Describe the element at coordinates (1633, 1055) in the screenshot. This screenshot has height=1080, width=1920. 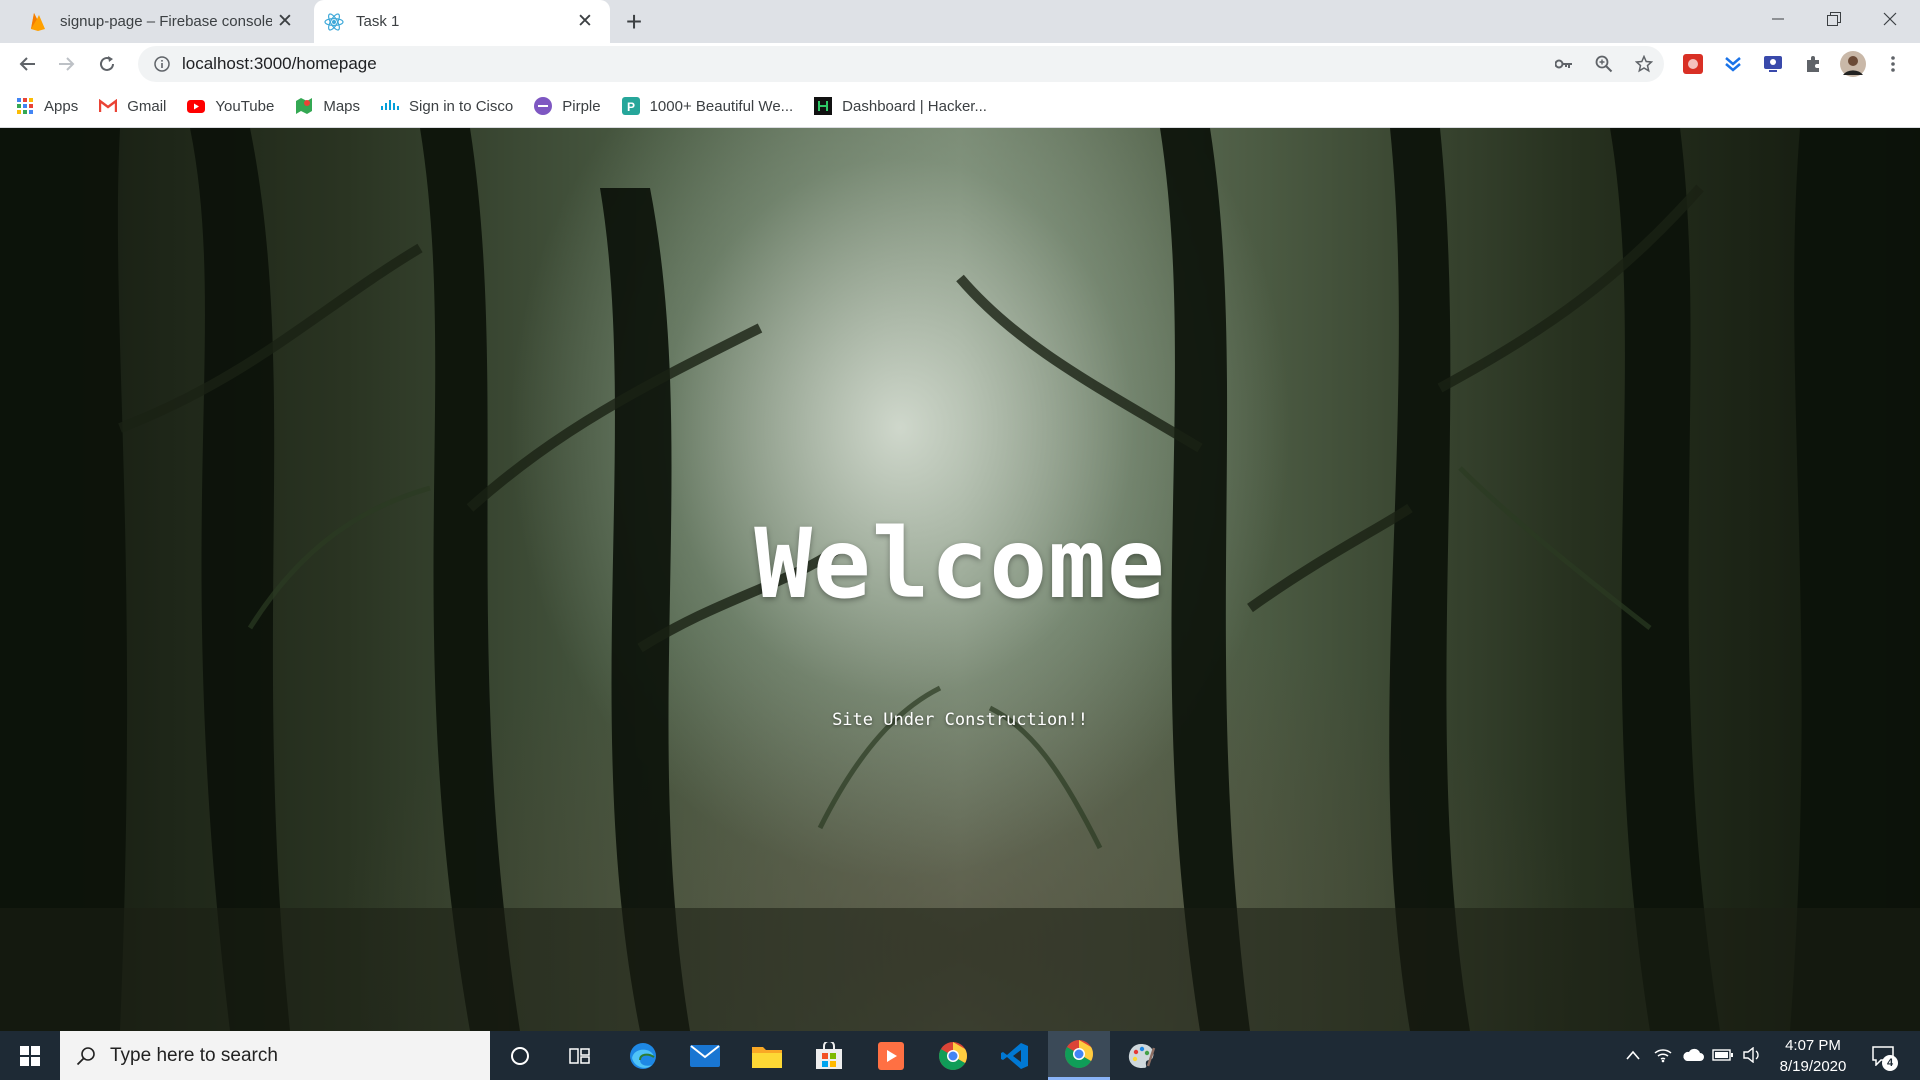
I see `chevron-up-icon` at that location.